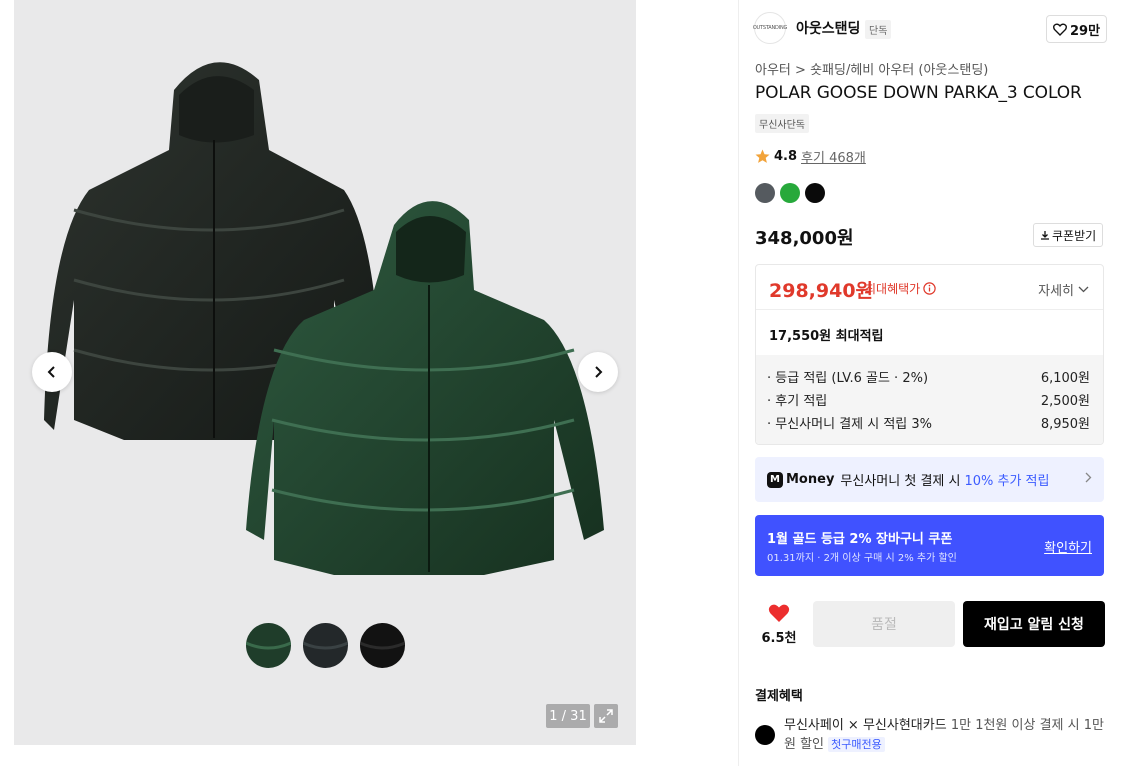 The height and width of the screenshot is (766, 1125). What do you see at coordinates (1045, 235) in the screenshot?
I see `download-icon` at bounding box center [1045, 235].